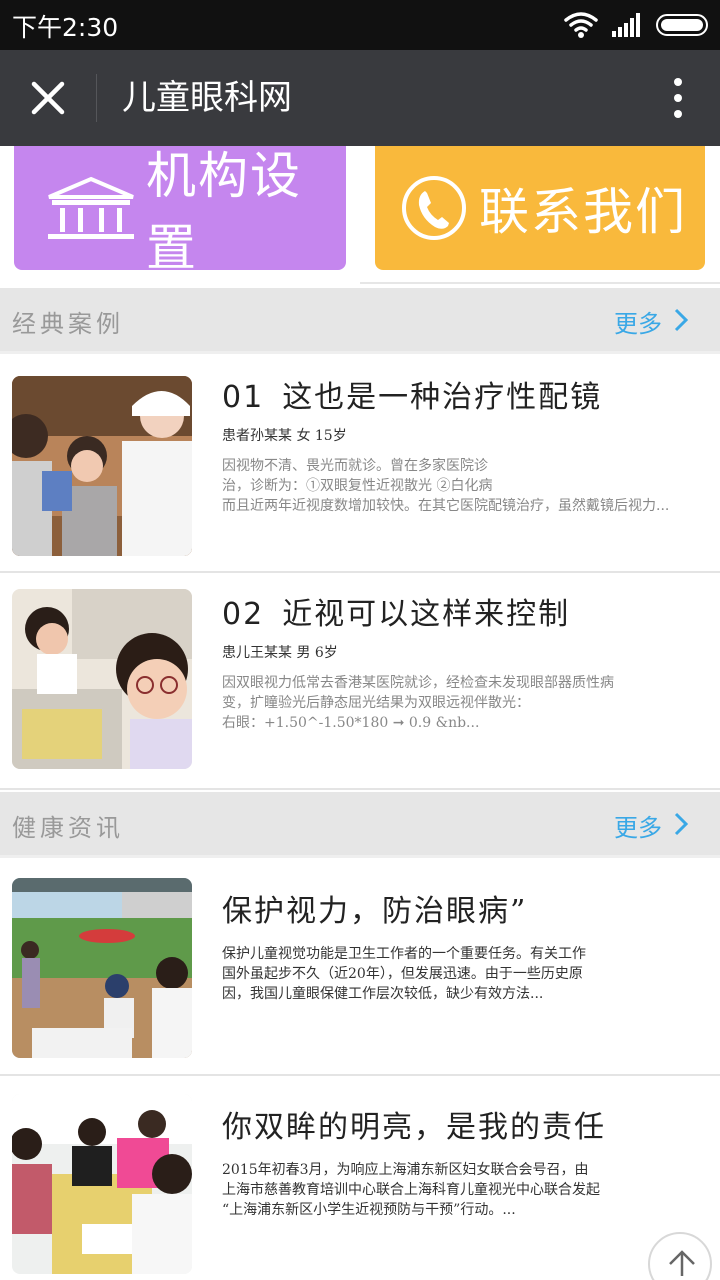 The image size is (720, 1280). I want to click on case-02-thumbnail, so click(102, 679).